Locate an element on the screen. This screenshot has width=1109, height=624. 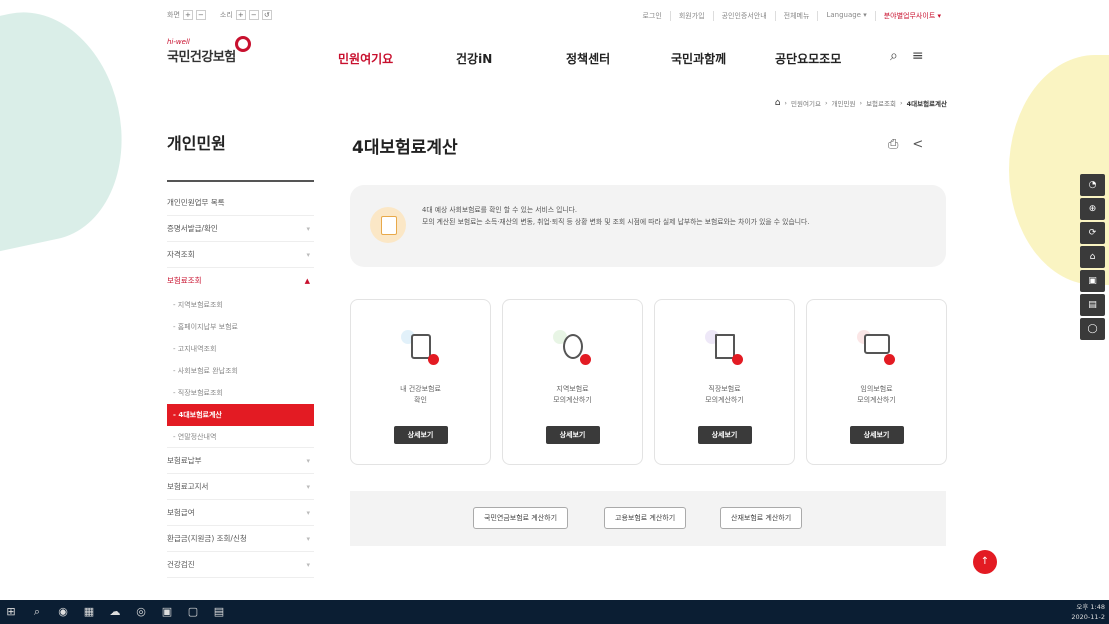
card-regional-premium: 지역보험료 모의계산하기 상세보기 is located at coordinates (572, 382).